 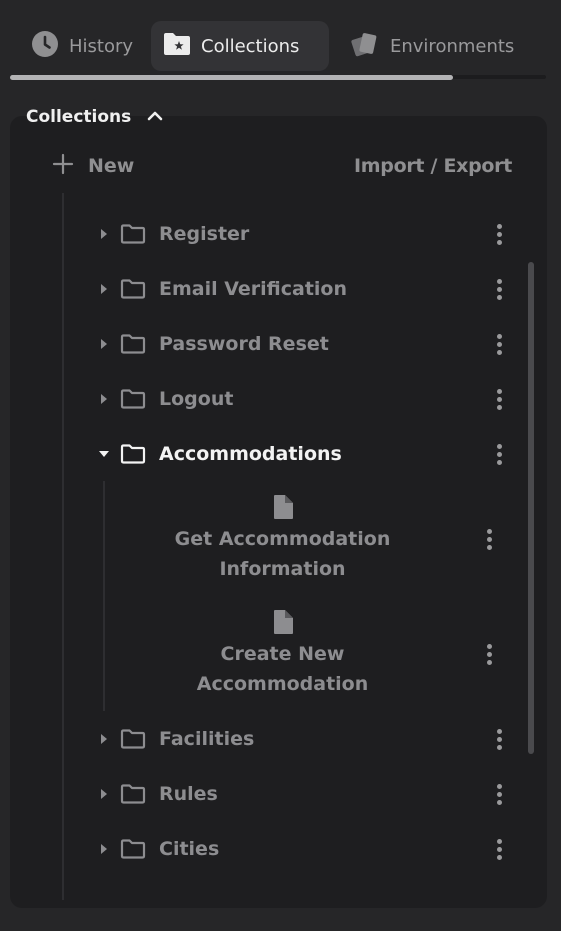 I want to click on sidebar-tabs: History Collections Environments, so click(x=280, y=45).